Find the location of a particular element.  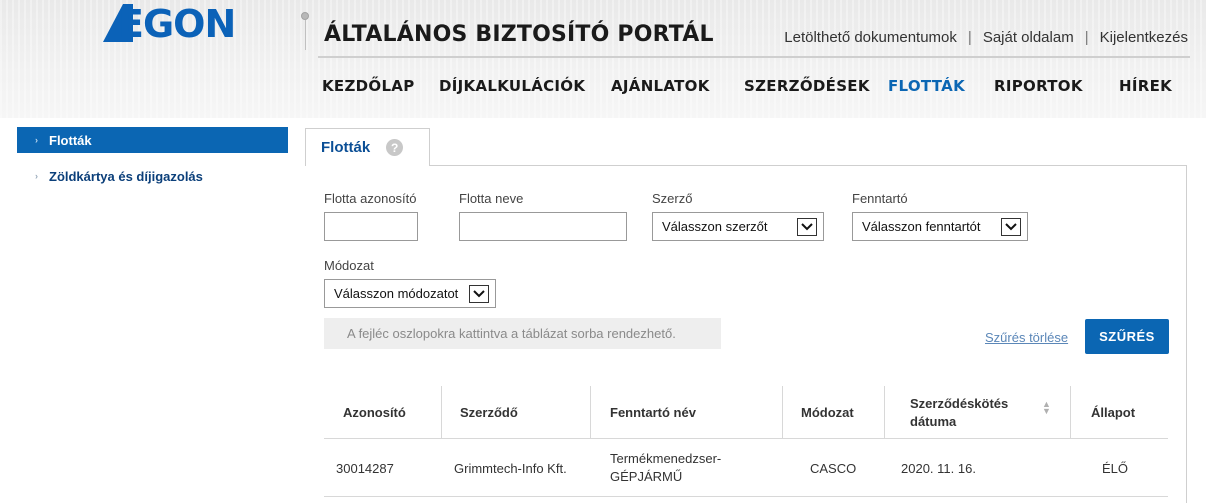

sort-icon: ▲ ▼ is located at coordinates (1046, 408).